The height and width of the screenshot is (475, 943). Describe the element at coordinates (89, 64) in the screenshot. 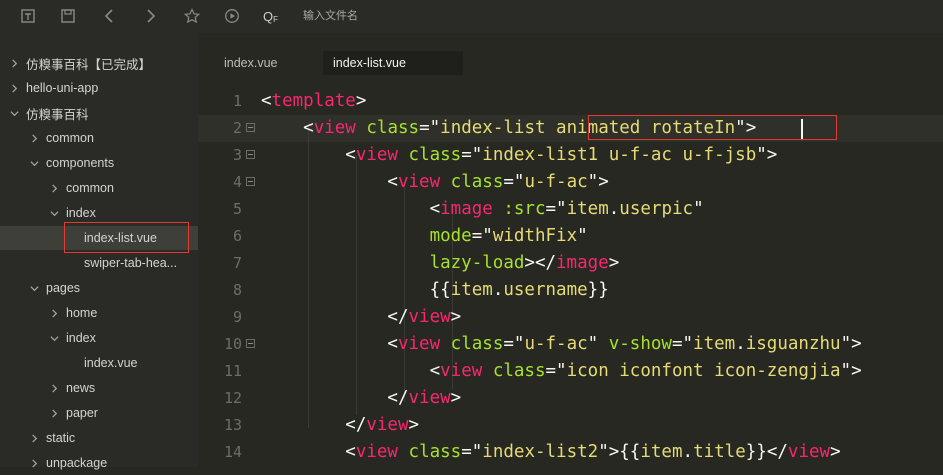

I see `sidebar-item-label: 仿糗事百科【已完成】` at that location.